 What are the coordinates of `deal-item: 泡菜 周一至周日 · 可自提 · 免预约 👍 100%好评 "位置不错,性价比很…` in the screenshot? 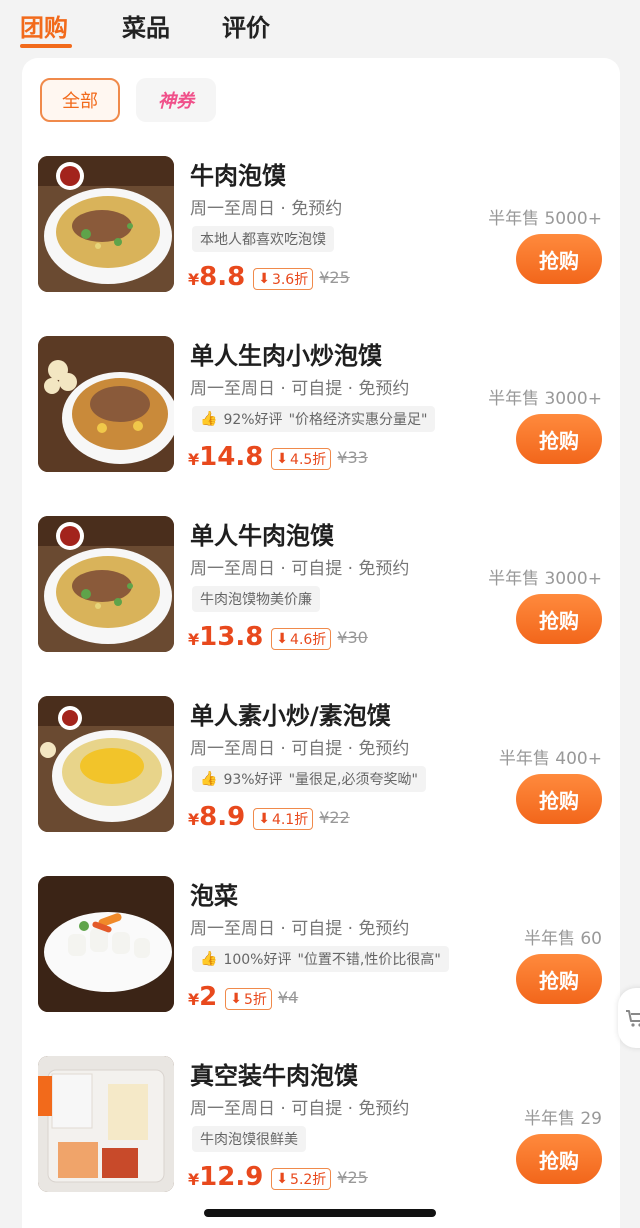 It's located at (321, 956).